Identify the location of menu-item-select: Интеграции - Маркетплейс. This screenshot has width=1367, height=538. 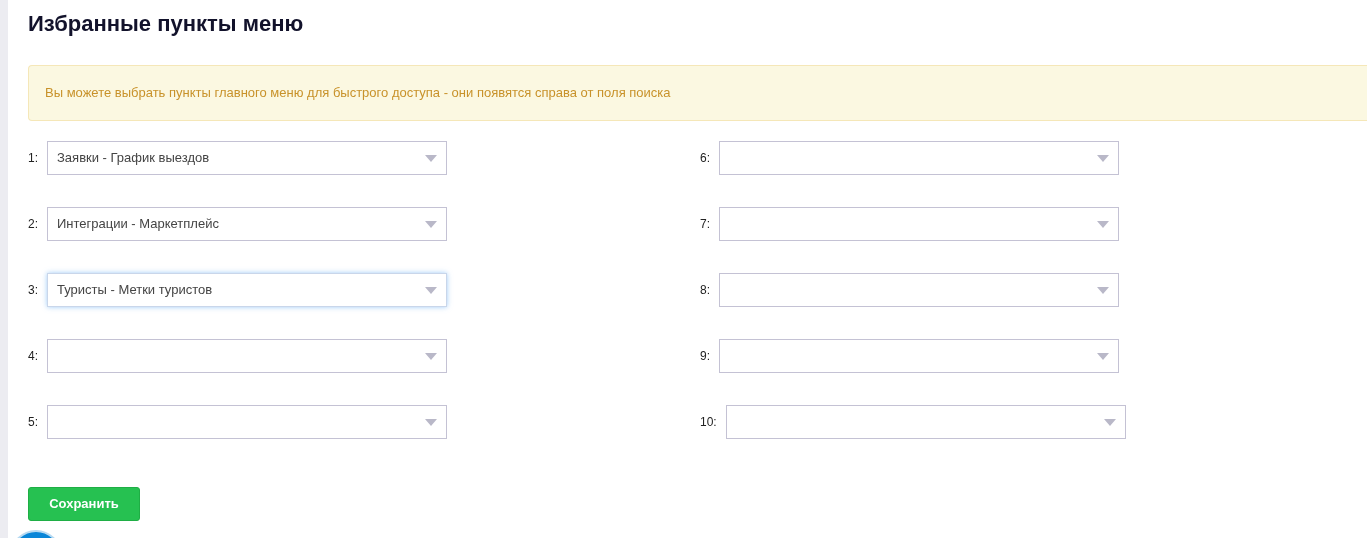
(247, 224).